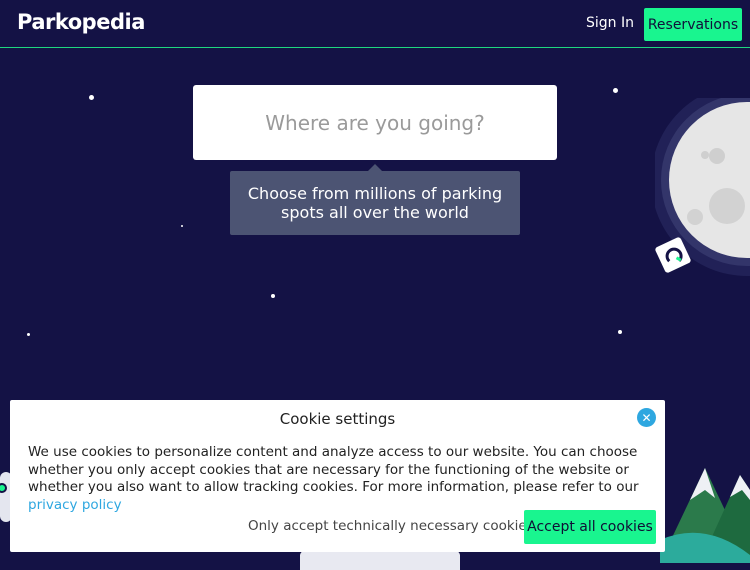 This screenshot has width=750, height=570. I want to click on cookie-dialog-title: Cookie settings, so click(337, 419).